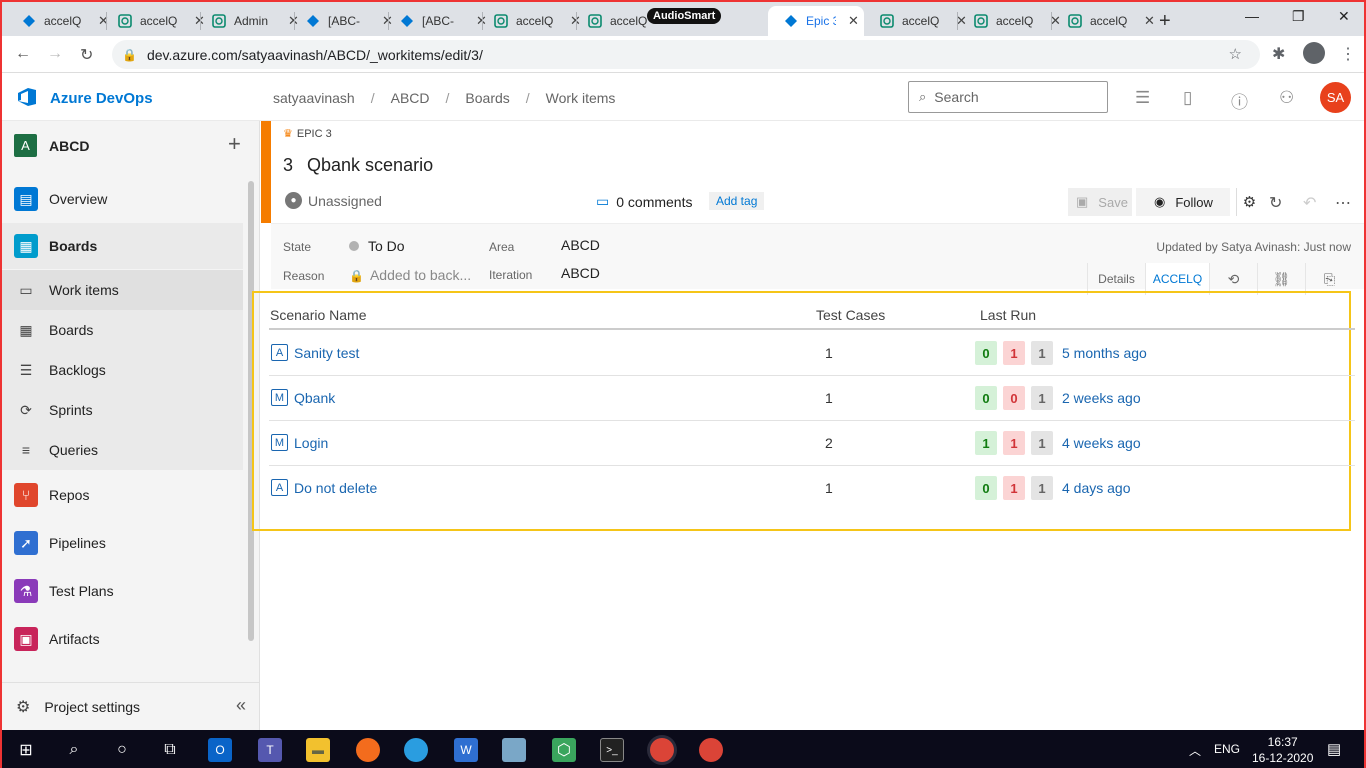 The width and height of the screenshot is (1366, 768). What do you see at coordinates (170, 750) in the screenshot?
I see `task-view-icon: ⧉` at bounding box center [170, 750].